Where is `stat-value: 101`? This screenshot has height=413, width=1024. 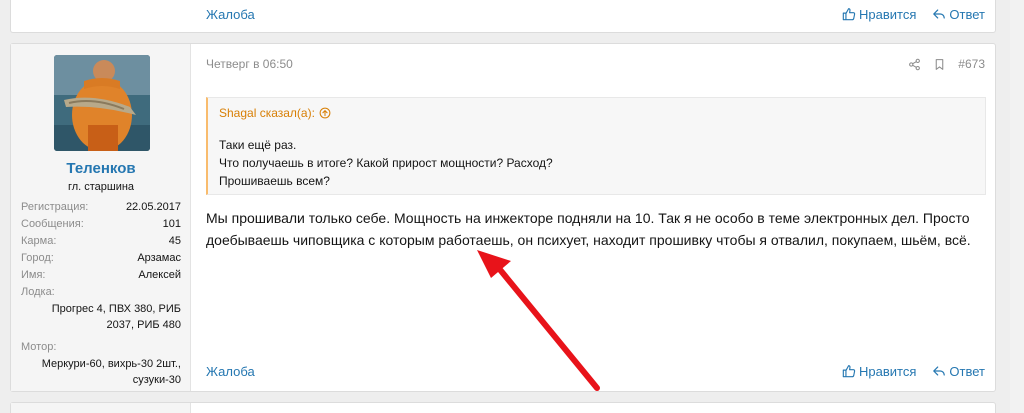 stat-value: 101 is located at coordinates (171, 224).